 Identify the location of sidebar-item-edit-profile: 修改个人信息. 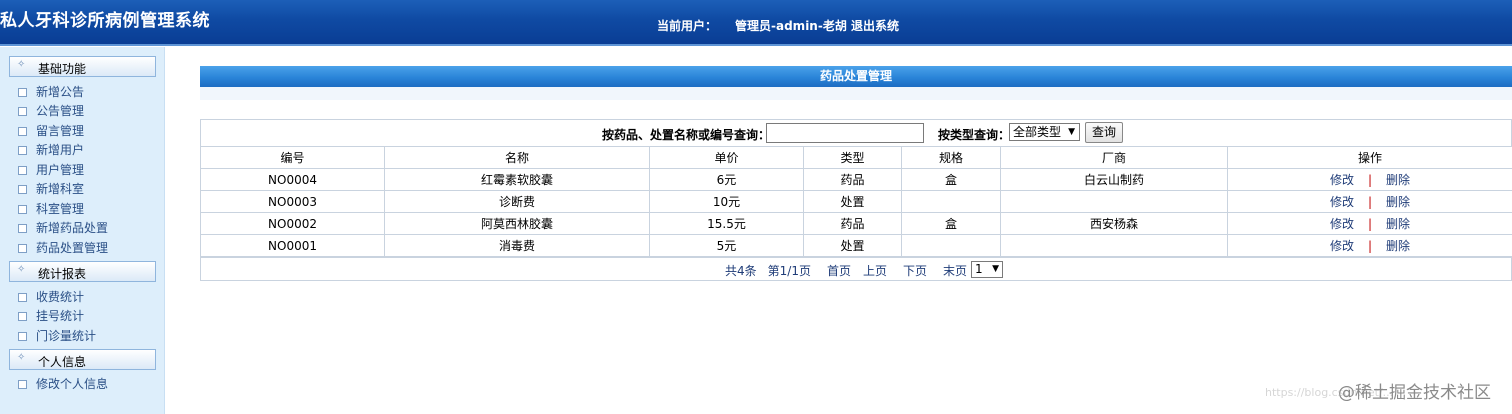
(63, 384).